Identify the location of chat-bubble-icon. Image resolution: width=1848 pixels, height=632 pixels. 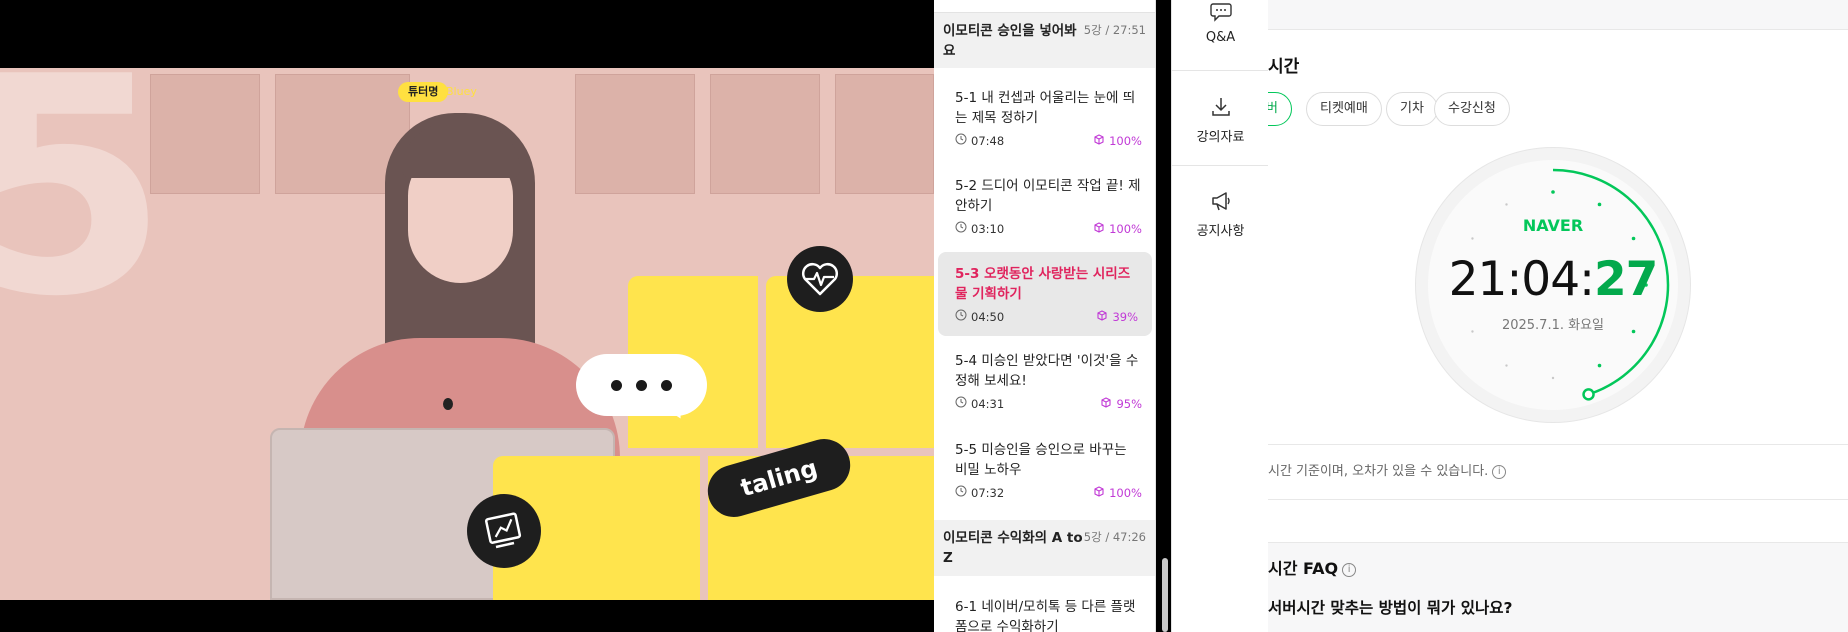
(1220, 14).